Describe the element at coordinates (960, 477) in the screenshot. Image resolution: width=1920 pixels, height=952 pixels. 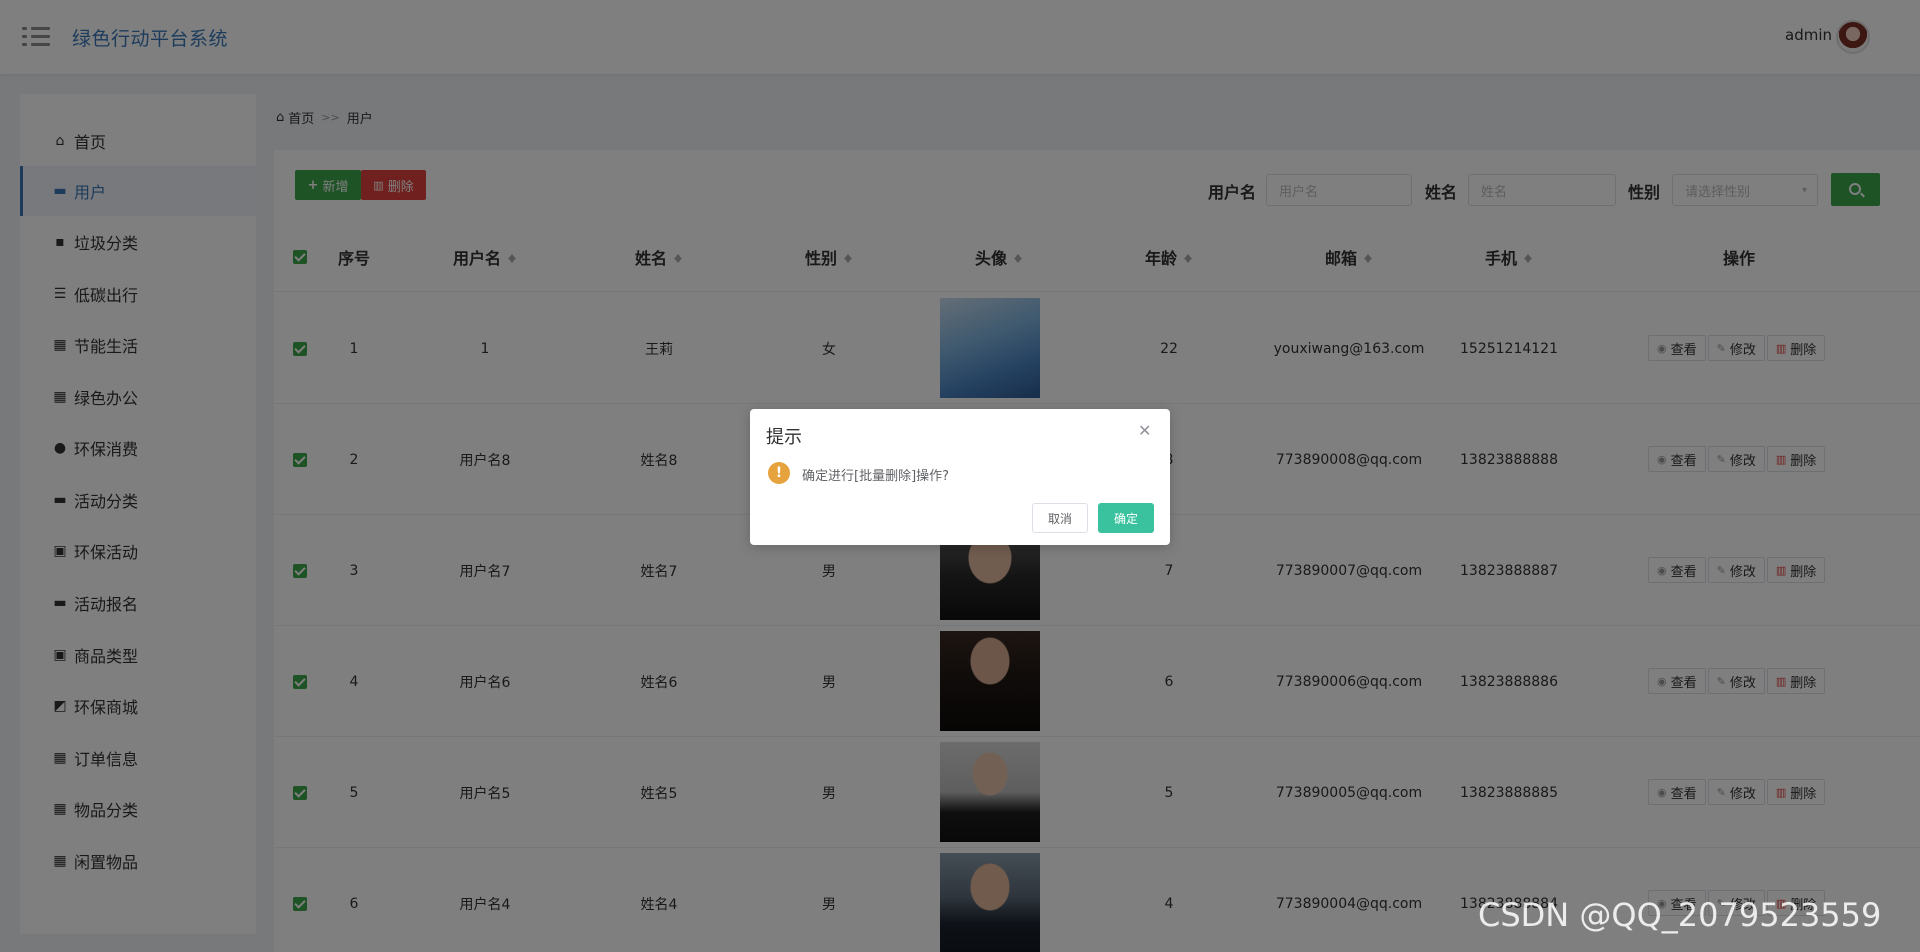
I see `confirm-dialog: 提示 ✕ ! 确定进行[批量删除]操作? 取消 确定` at that location.